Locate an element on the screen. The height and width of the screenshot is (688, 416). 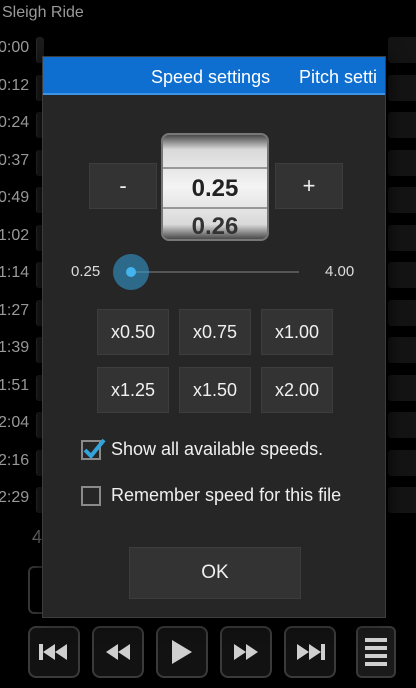
time-label: 1:51 is located at coordinates (15, 385).